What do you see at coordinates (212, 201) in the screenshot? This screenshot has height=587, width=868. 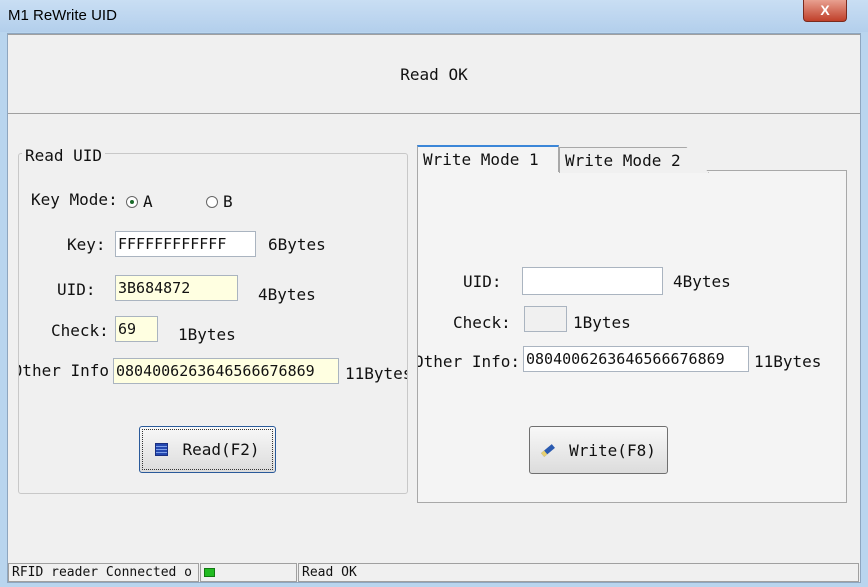 I see `radio-unchecked-icon` at bounding box center [212, 201].